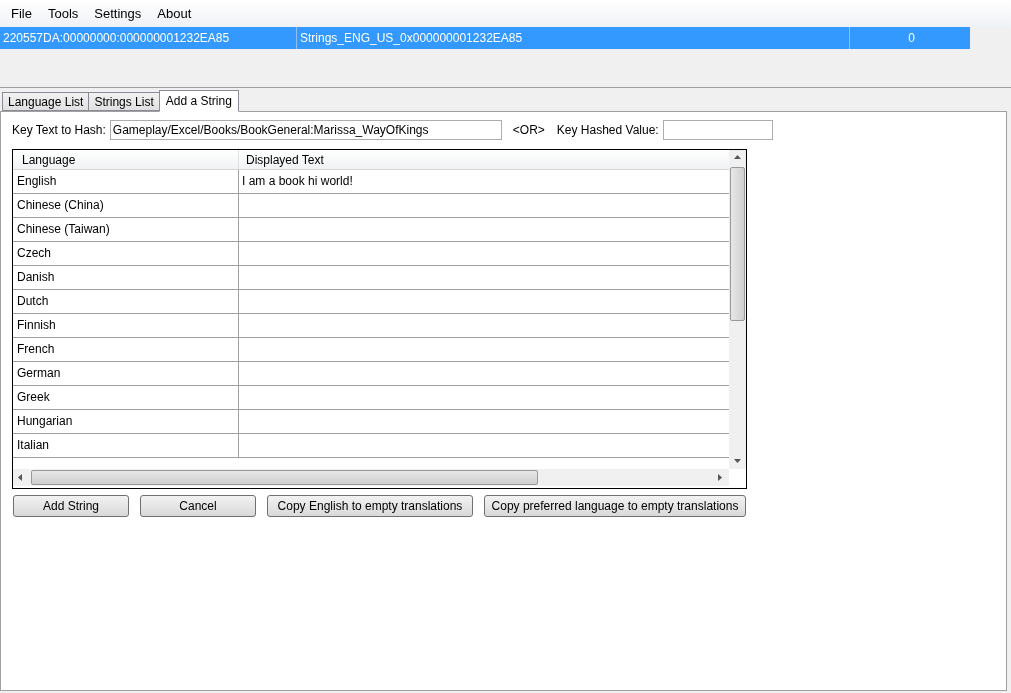 Image resolution: width=1011 pixels, height=693 pixels. What do you see at coordinates (371, 477) in the screenshot?
I see `horizontal-scrollbar` at bounding box center [371, 477].